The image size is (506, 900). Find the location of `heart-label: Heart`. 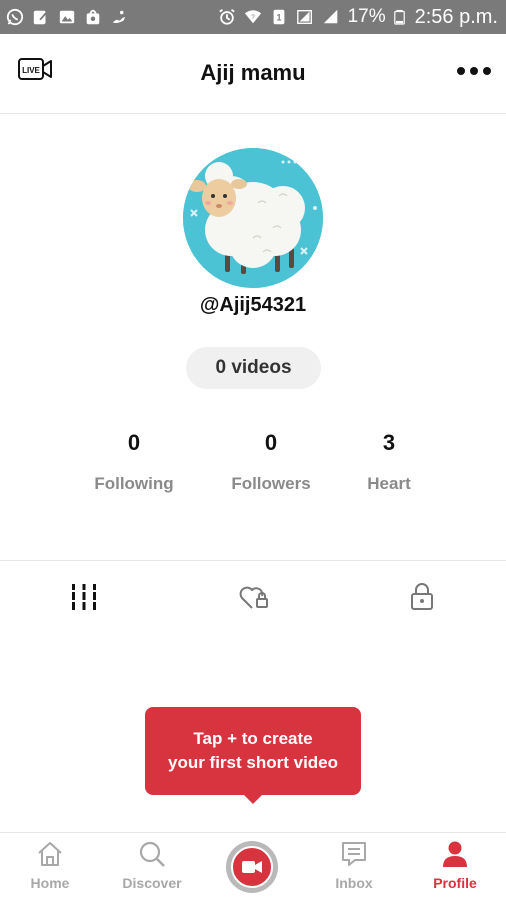

heart-label: Heart is located at coordinates (389, 483).